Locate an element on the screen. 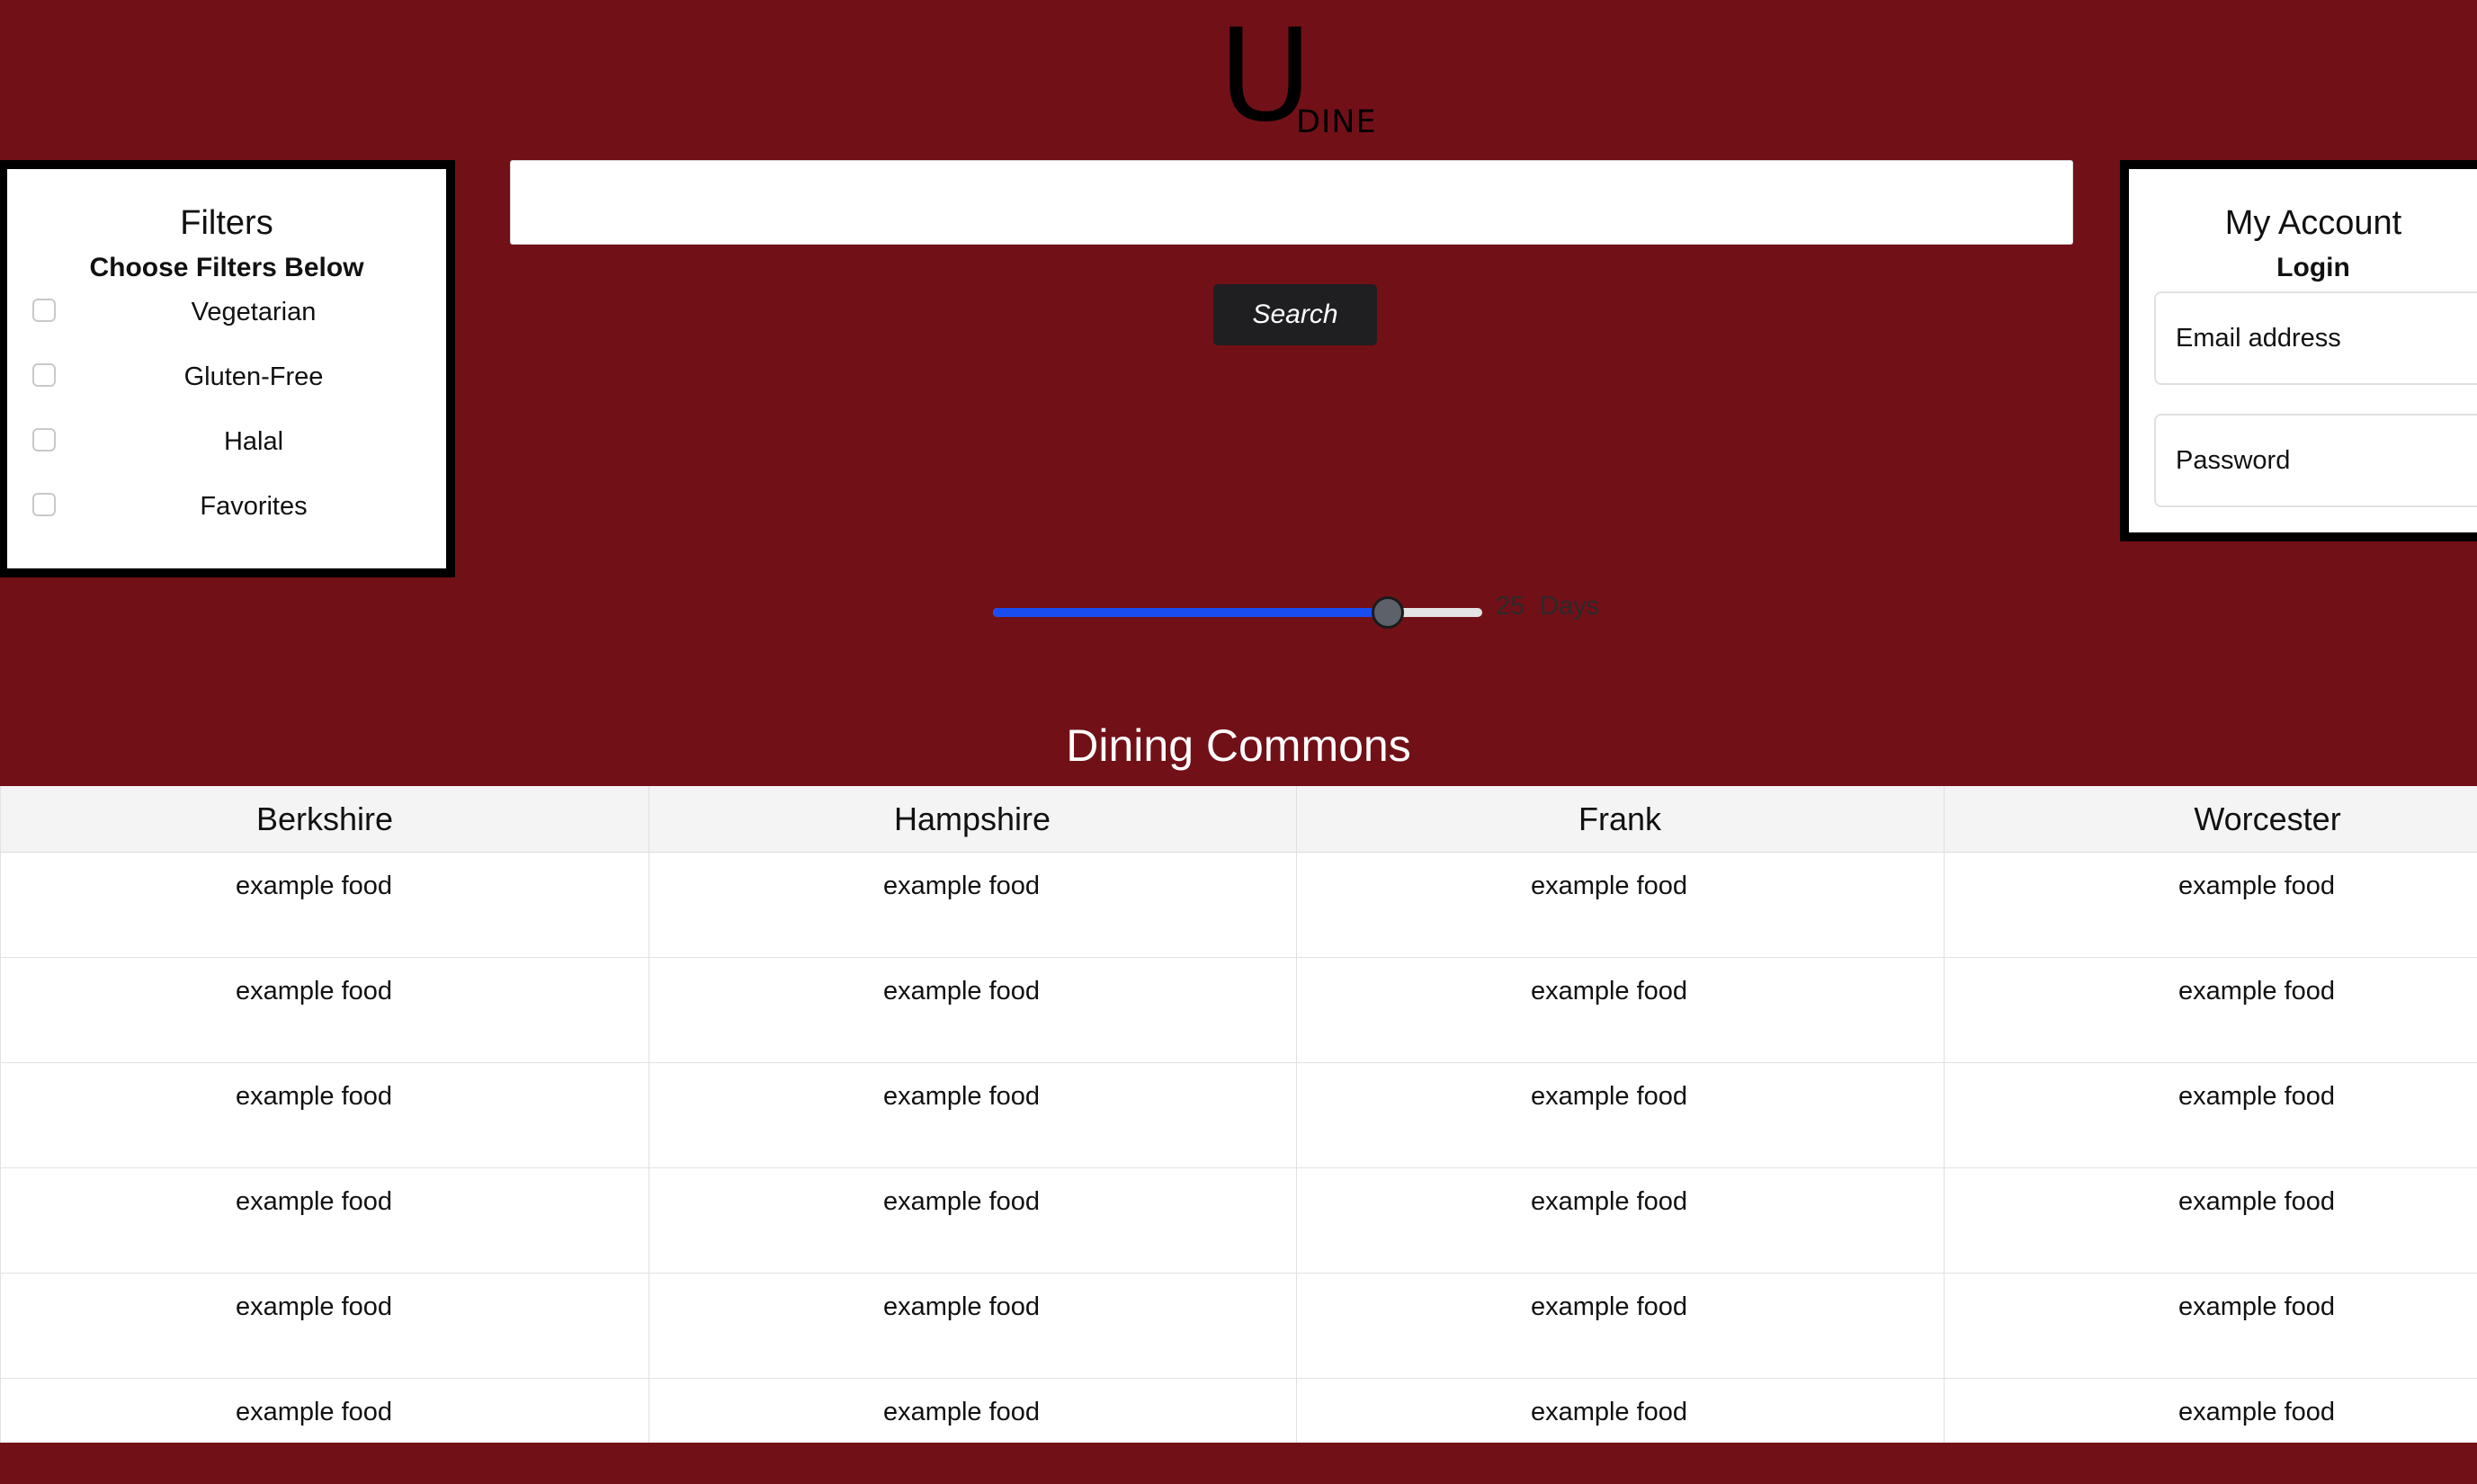 This screenshot has width=2477, height=1484. vegetarian-checkbox is located at coordinates (44, 310).